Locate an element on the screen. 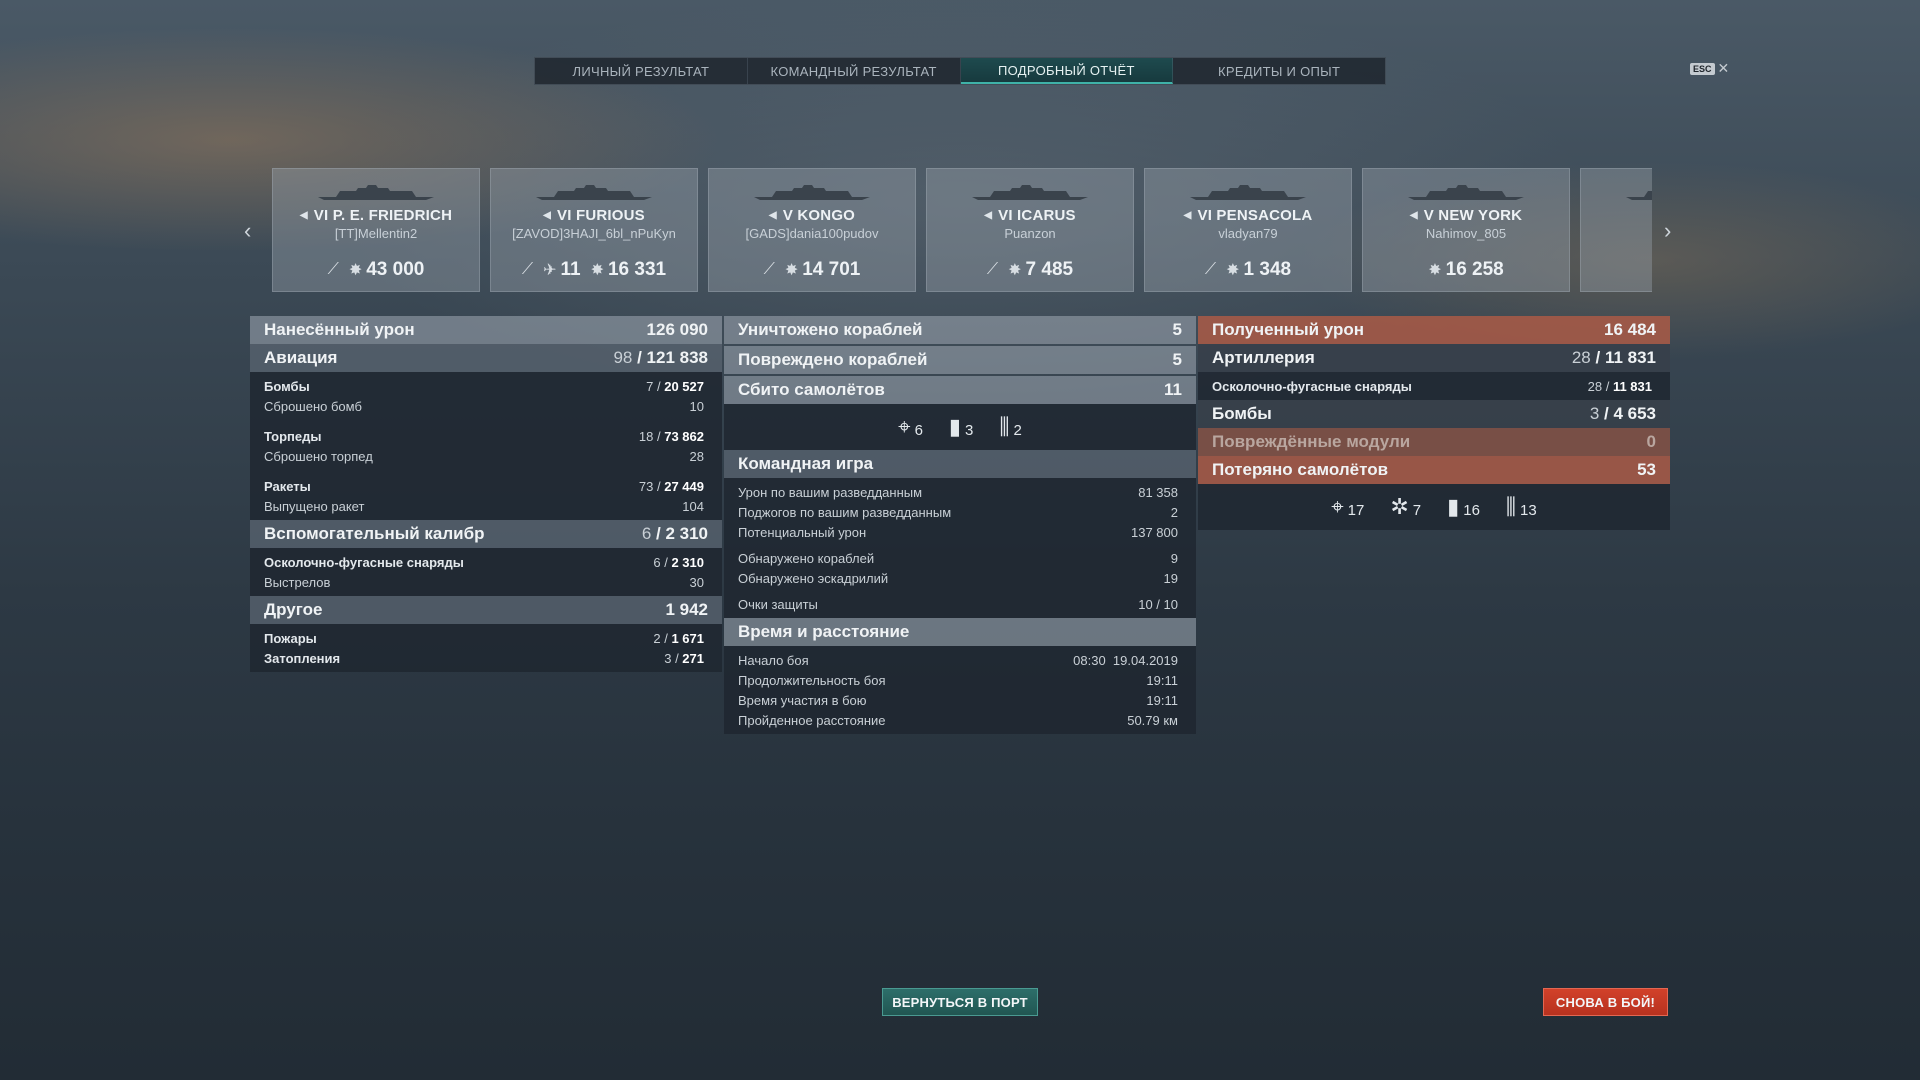 The image size is (1920, 1080). player-name: [TT]Mellentin2 is located at coordinates (376, 233).